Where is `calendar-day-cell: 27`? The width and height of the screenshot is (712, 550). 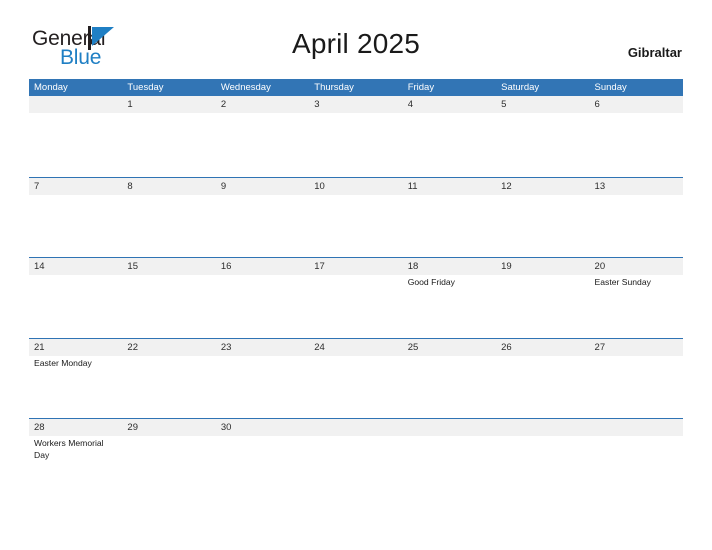
calendar-day-cell: 27 is located at coordinates (636, 379).